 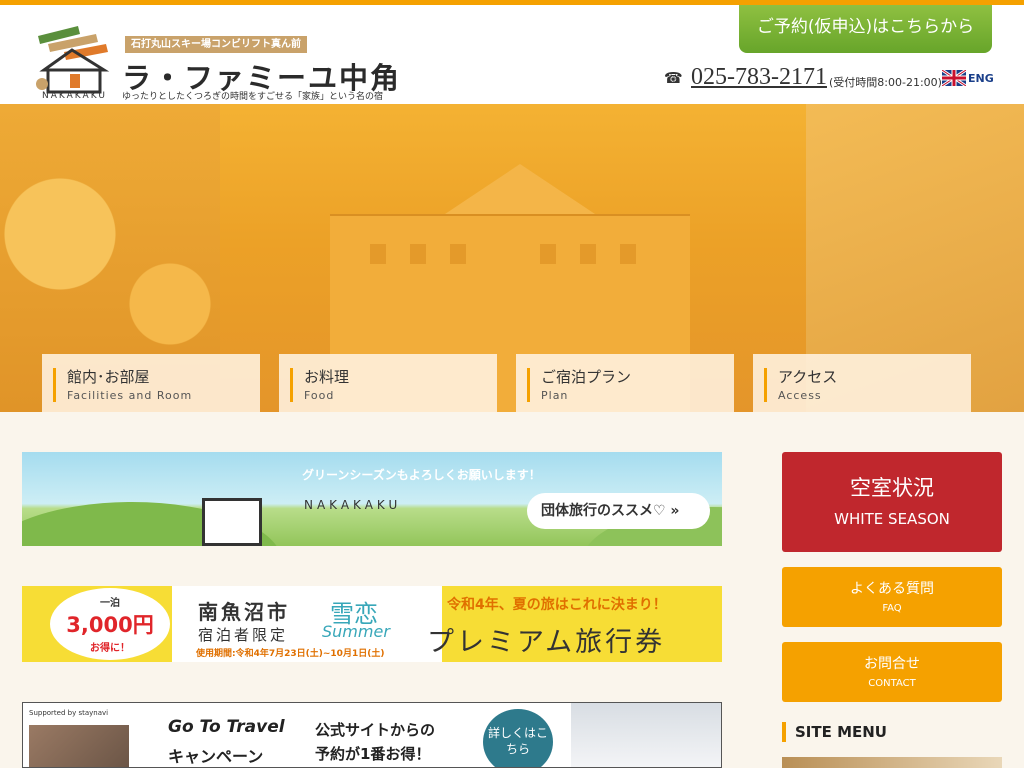 What do you see at coordinates (244, 612) in the screenshot?
I see `banner-city: 南魚沼市` at bounding box center [244, 612].